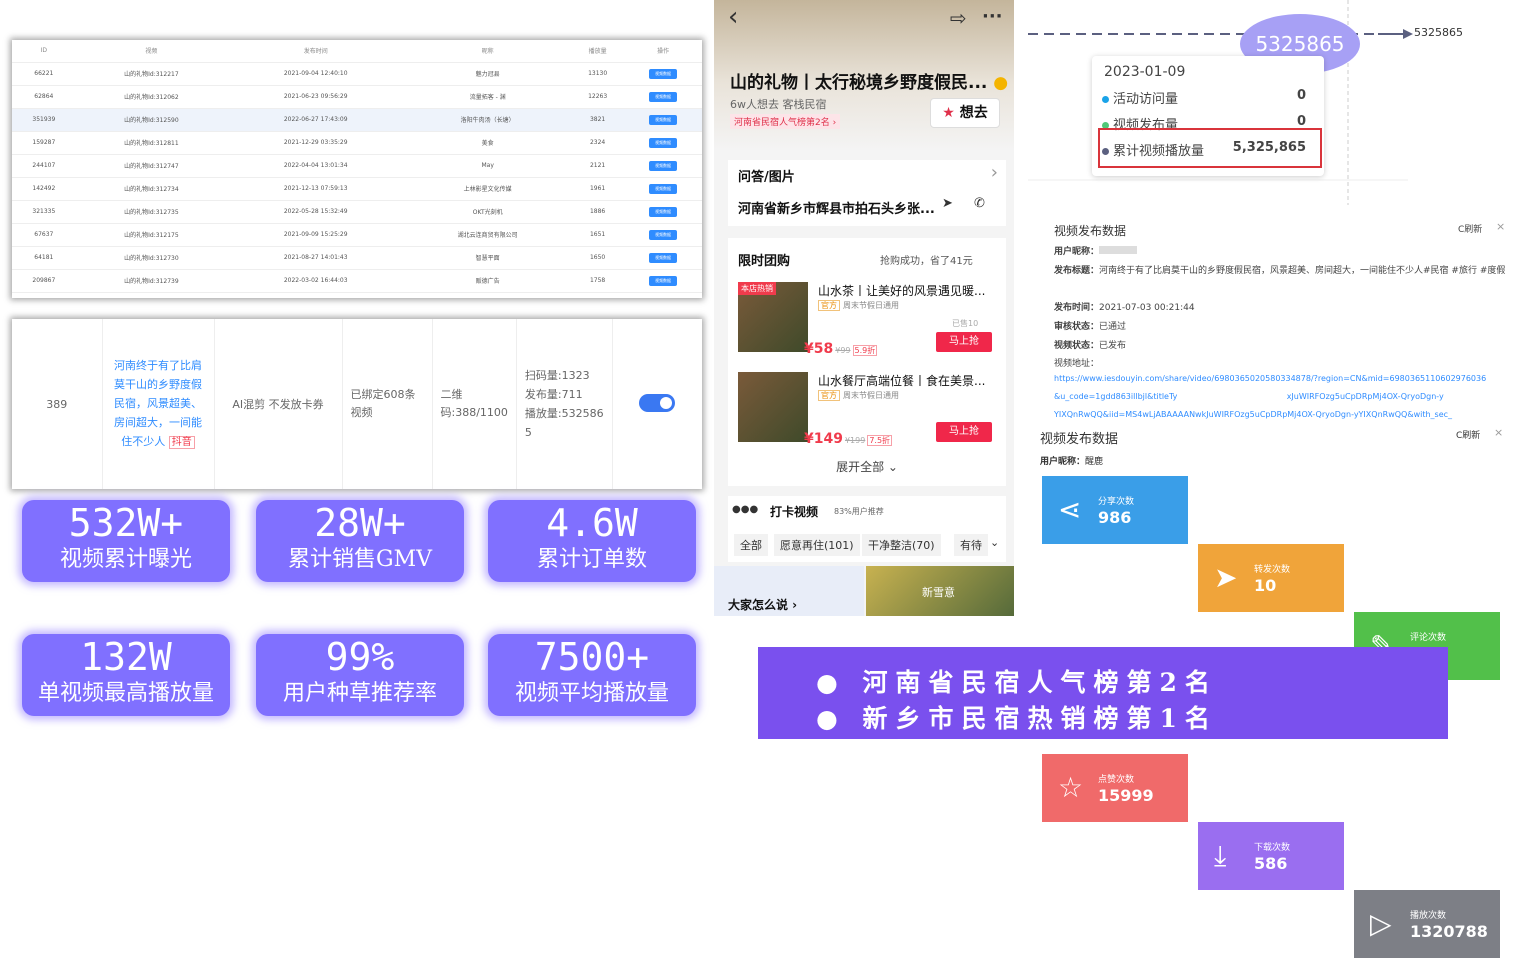  I want to click on campaign-mode: AI混剪 不发放卡券, so click(278, 404).